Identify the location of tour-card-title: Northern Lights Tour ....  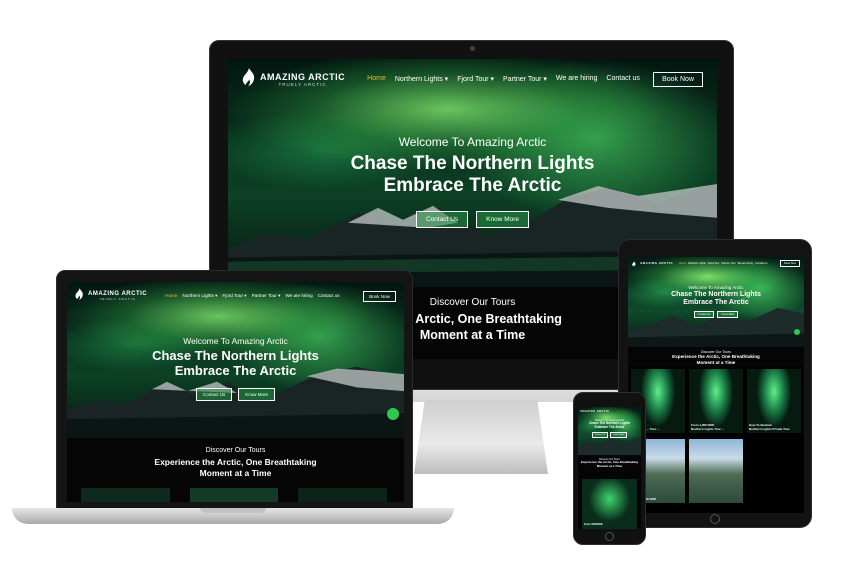
(708, 428).